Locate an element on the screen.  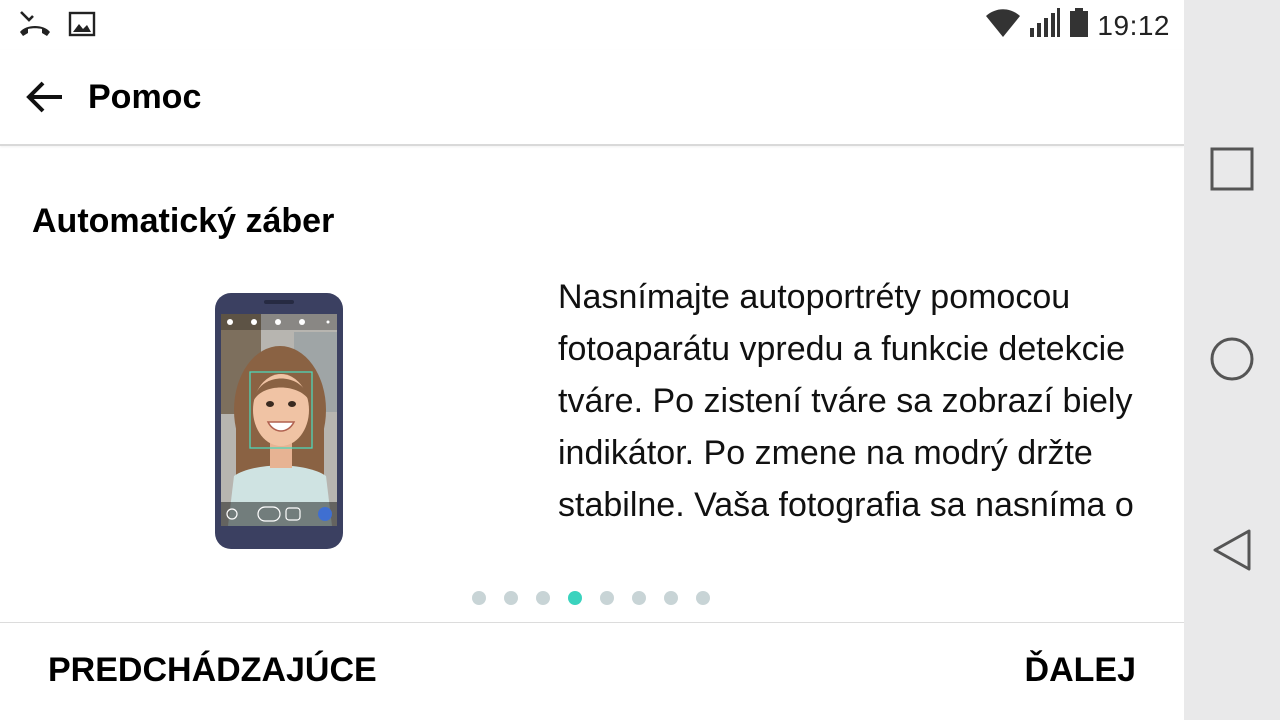
missed-call-icon is located at coordinates (35, 26).